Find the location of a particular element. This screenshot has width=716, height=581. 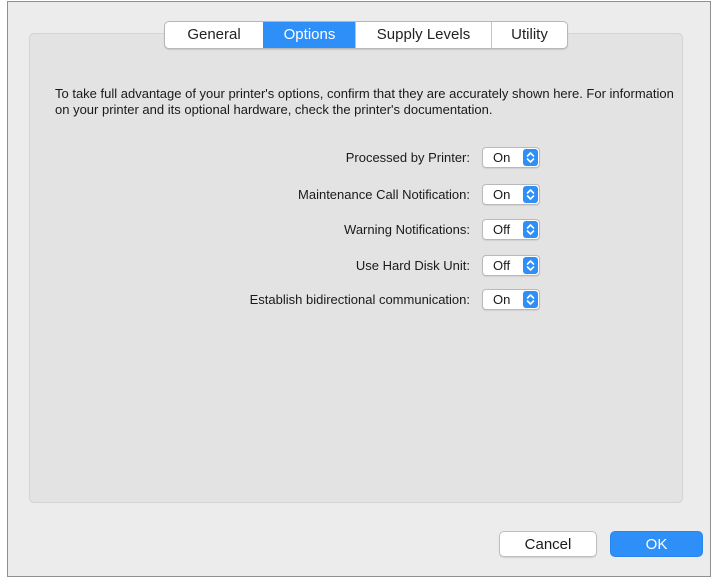

option-row-processed-by-printer: Processed by Printer: On is located at coordinates (346, 158).